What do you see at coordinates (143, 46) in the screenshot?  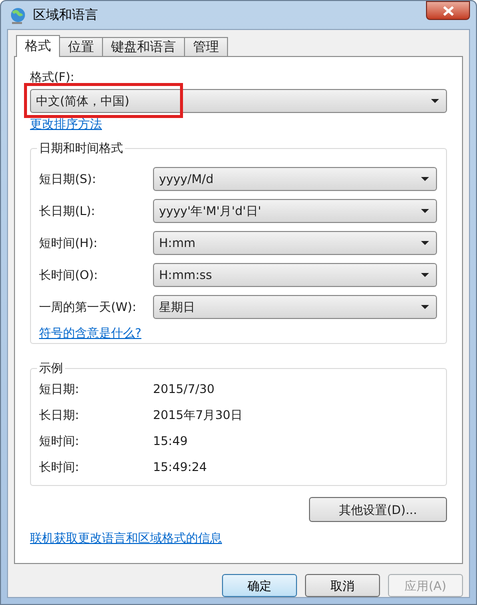 I see `tab: 键盘和语言` at bounding box center [143, 46].